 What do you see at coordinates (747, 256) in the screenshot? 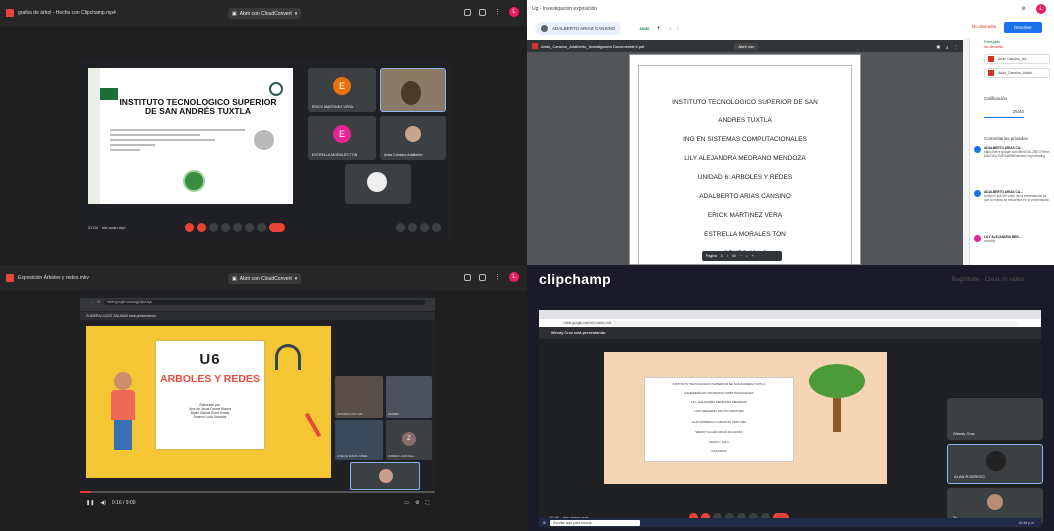
I see `zoom-icon: ⌕` at bounding box center [747, 256].